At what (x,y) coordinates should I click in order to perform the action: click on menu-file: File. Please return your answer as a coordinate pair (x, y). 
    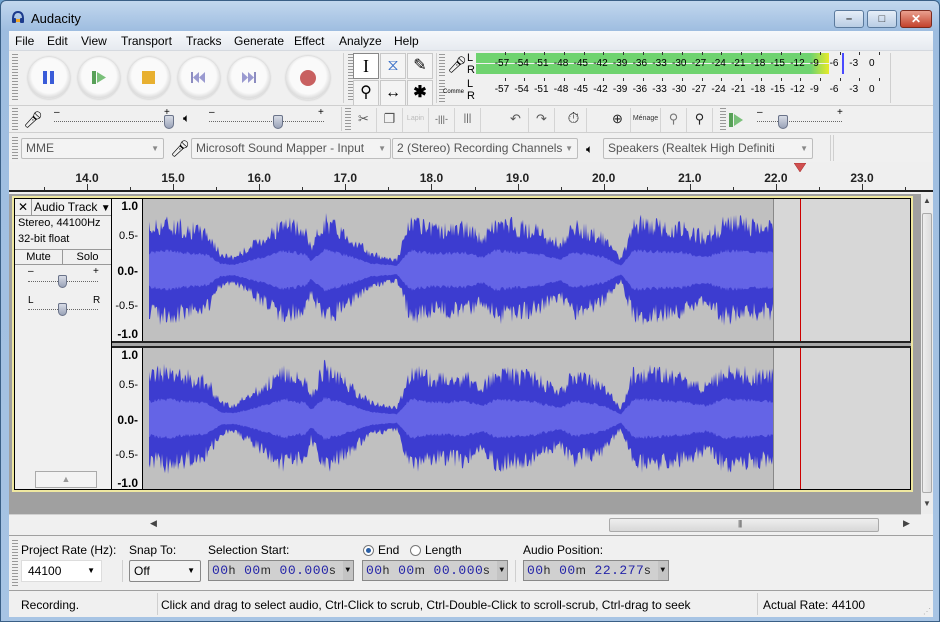
    Looking at the image, I should click on (24, 41).